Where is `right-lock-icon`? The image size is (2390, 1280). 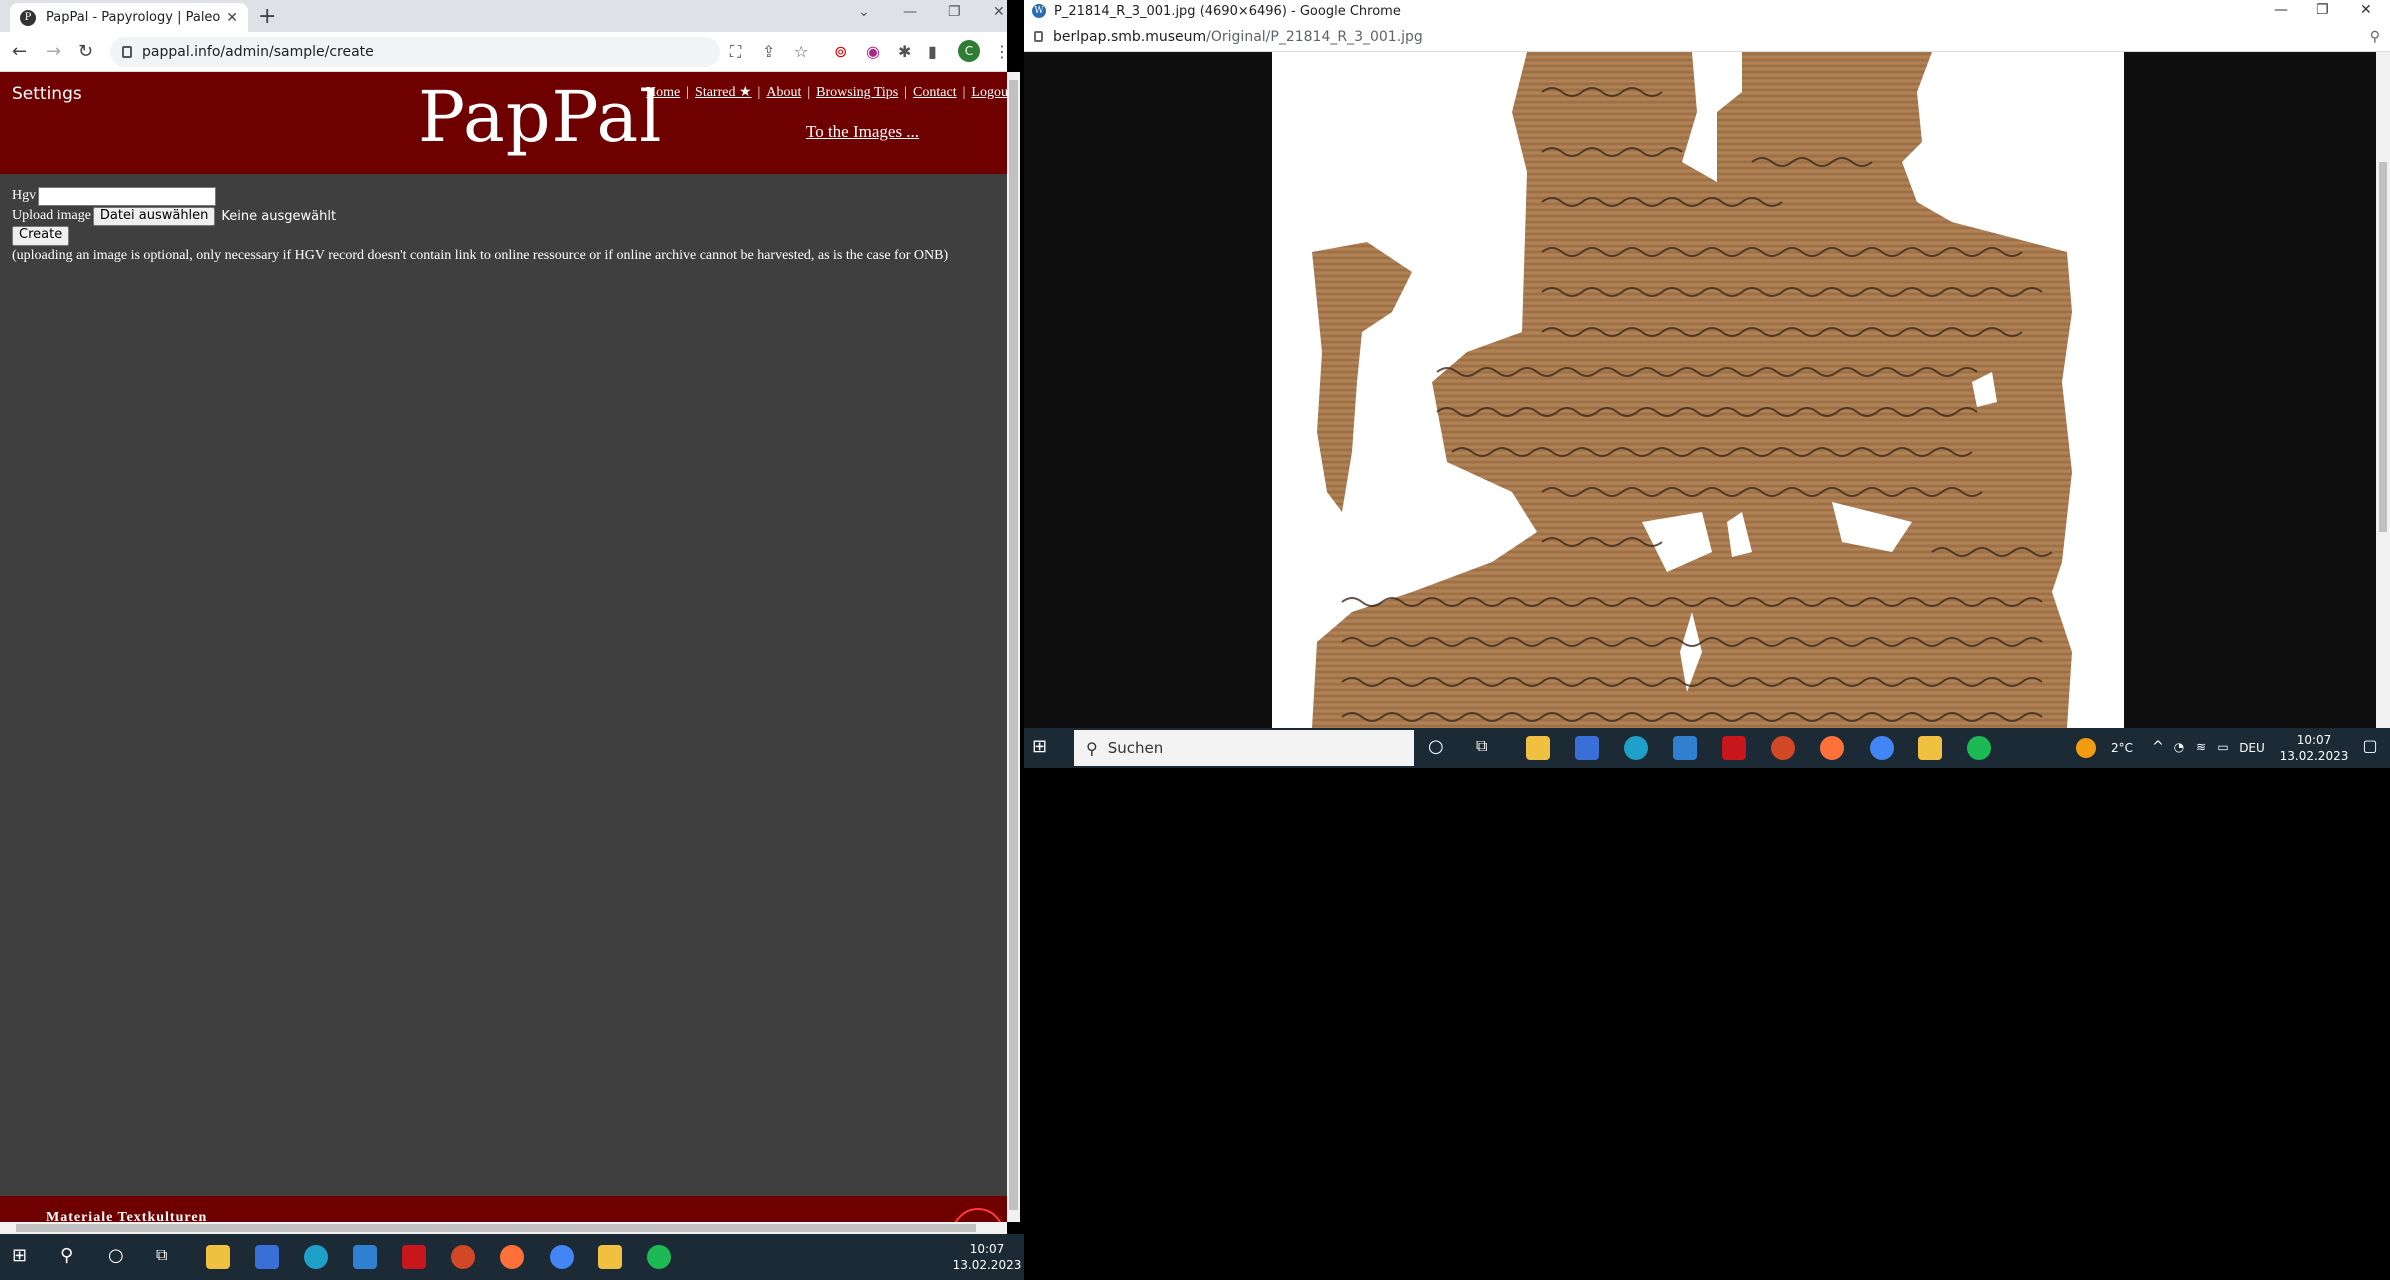
right-lock-icon is located at coordinates (1038, 36).